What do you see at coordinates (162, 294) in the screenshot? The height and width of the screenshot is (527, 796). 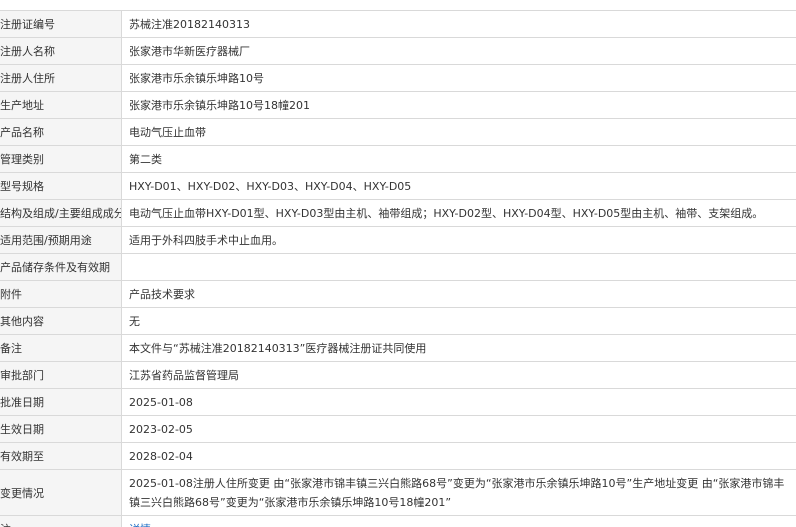 I see `value-attachment: 产品技术要求` at bounding box center [162, 294].